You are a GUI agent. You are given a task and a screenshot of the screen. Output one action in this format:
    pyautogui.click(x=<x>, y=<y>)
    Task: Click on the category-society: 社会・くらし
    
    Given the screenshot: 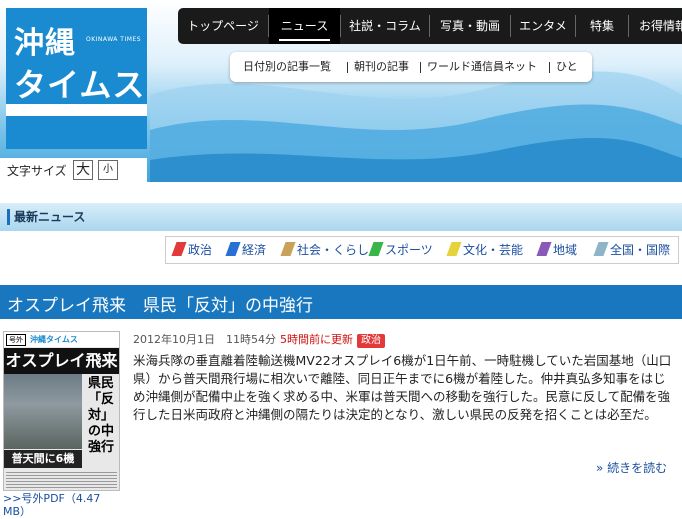 What is the action you would take?
    pyautogui.click(x=325, y=250)
    